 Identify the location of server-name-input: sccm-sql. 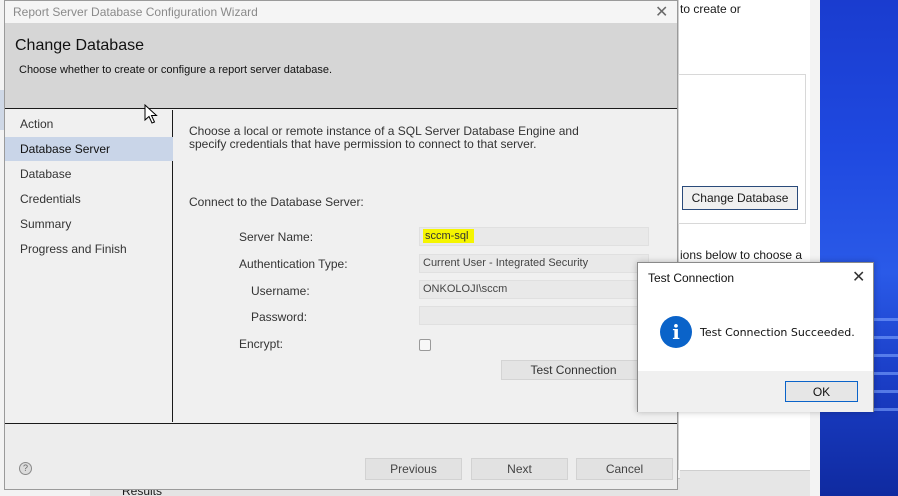
(534, 236).